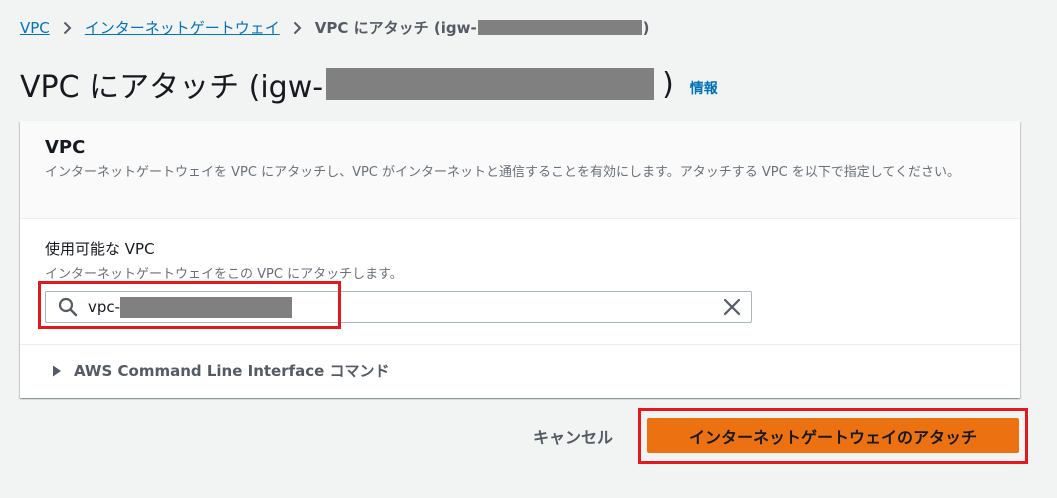 This screenshot has height=498, width=1057. I want to click on available-vpc-label: 使用可能な VPC, so click(100, 249).